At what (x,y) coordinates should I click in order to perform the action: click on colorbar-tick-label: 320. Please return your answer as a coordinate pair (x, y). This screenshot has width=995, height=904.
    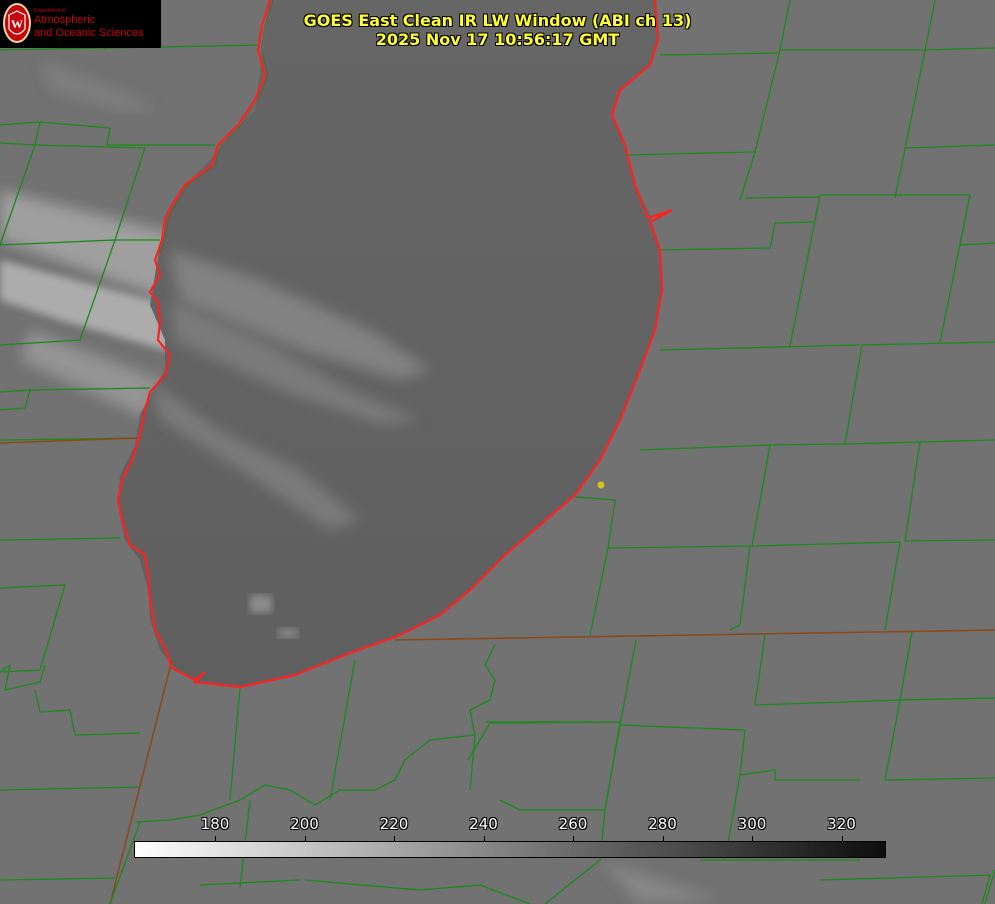
    Looking at the image, I should click on (841, 824).